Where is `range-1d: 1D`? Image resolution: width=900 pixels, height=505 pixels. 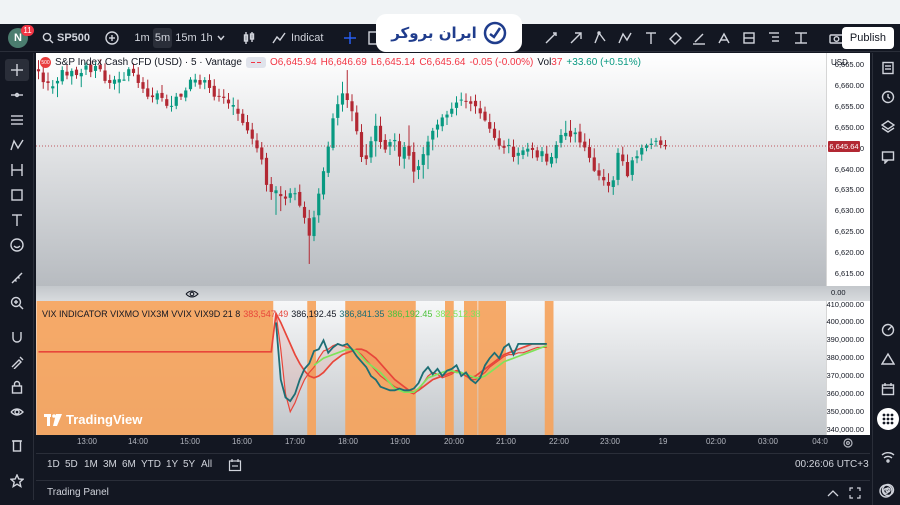
range-1d: 1D is located at coordinates (53, 464).